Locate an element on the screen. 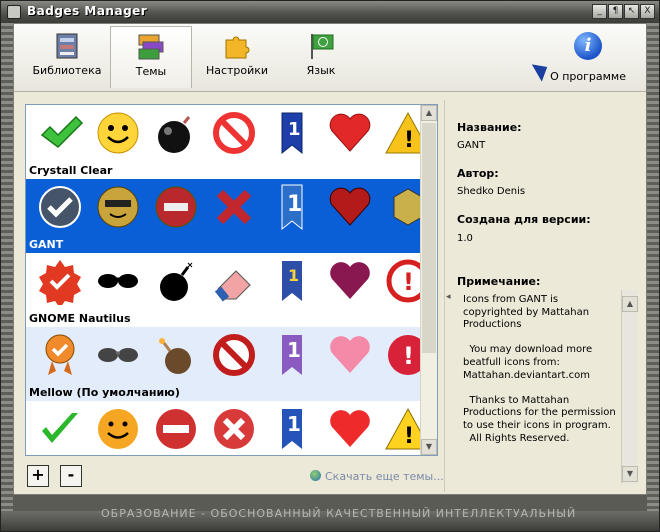 This screenshot has height=532, width=660. language-flag-icon is located at coordinates (321, 46).